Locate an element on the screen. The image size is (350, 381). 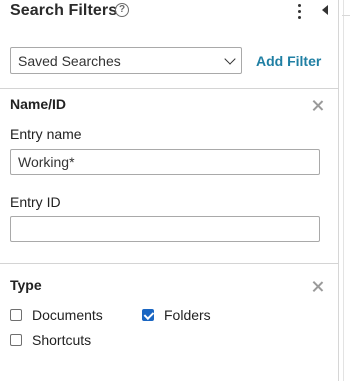
entry-id-input is located at coordinates (165, 229).